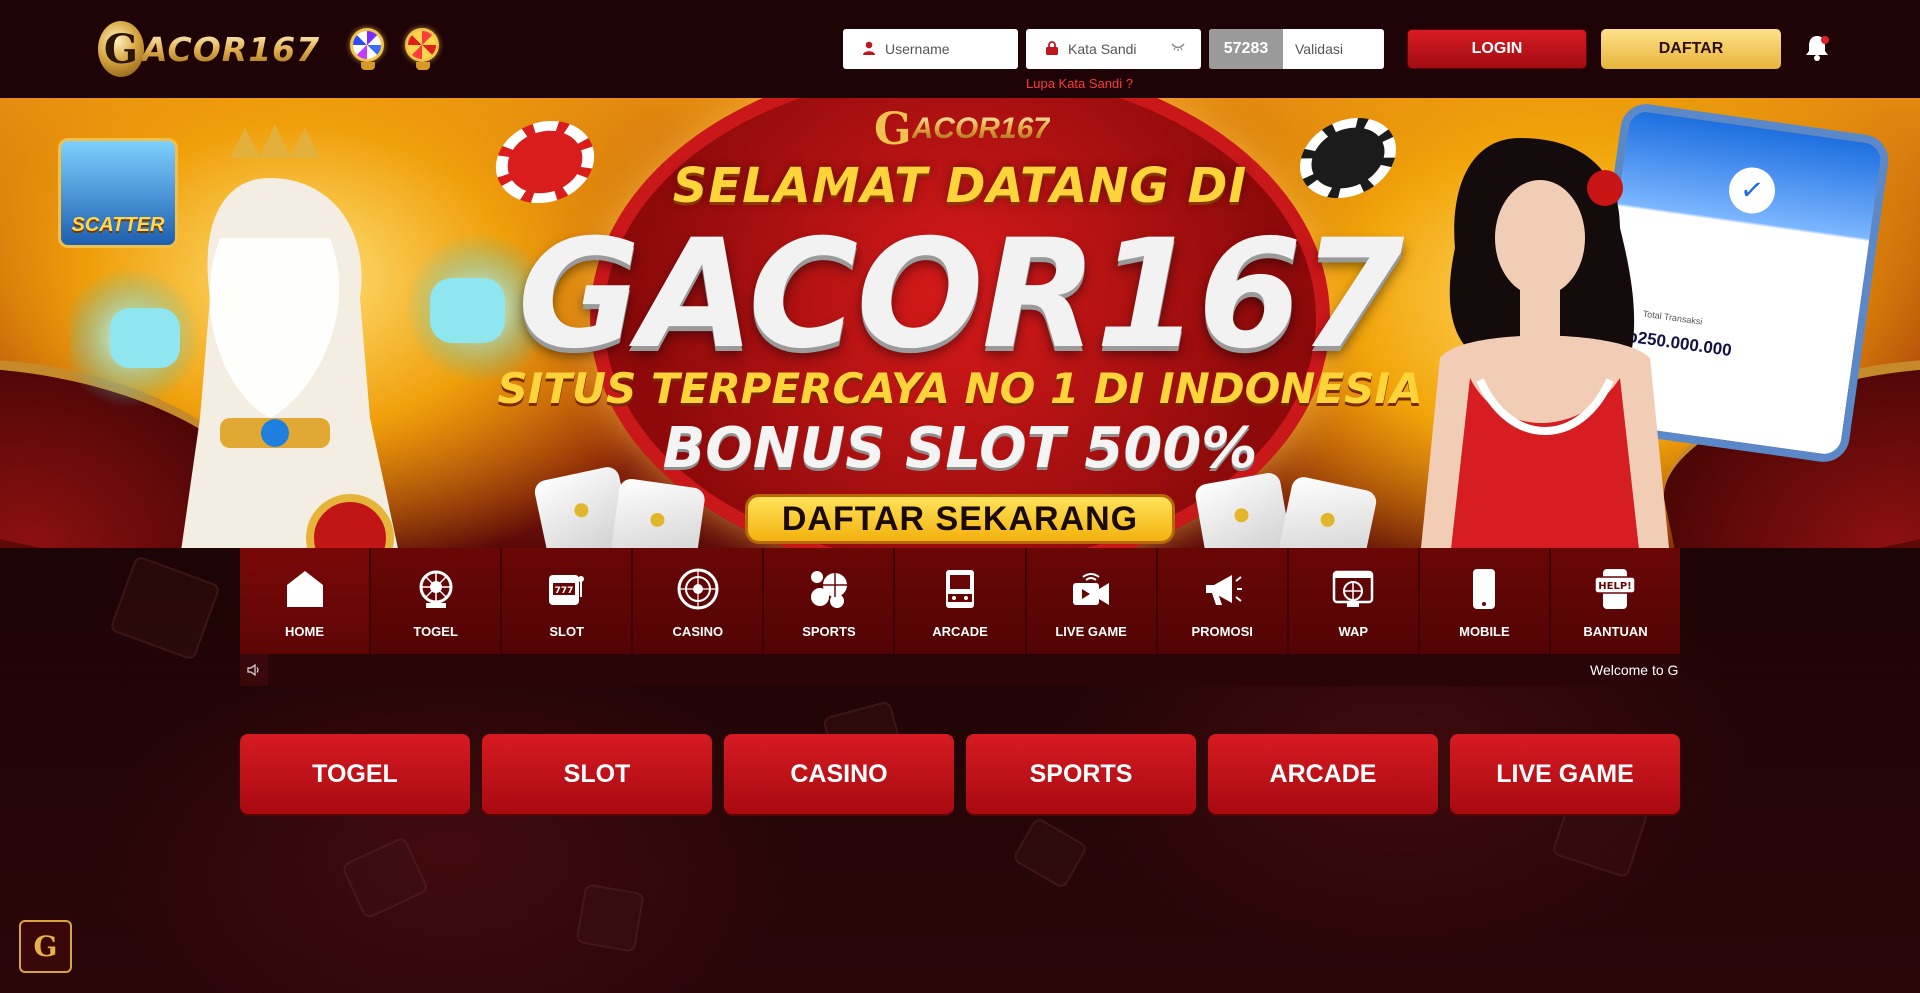 This screenshot has height=993, width=1920. I want to click on help-phone-icon: HELP!, so click(1615, 589).